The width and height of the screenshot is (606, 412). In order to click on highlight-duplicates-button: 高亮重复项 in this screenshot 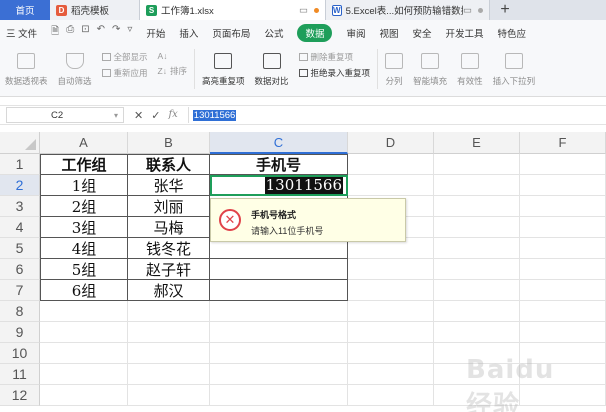, I will do `click(223, 68)`.